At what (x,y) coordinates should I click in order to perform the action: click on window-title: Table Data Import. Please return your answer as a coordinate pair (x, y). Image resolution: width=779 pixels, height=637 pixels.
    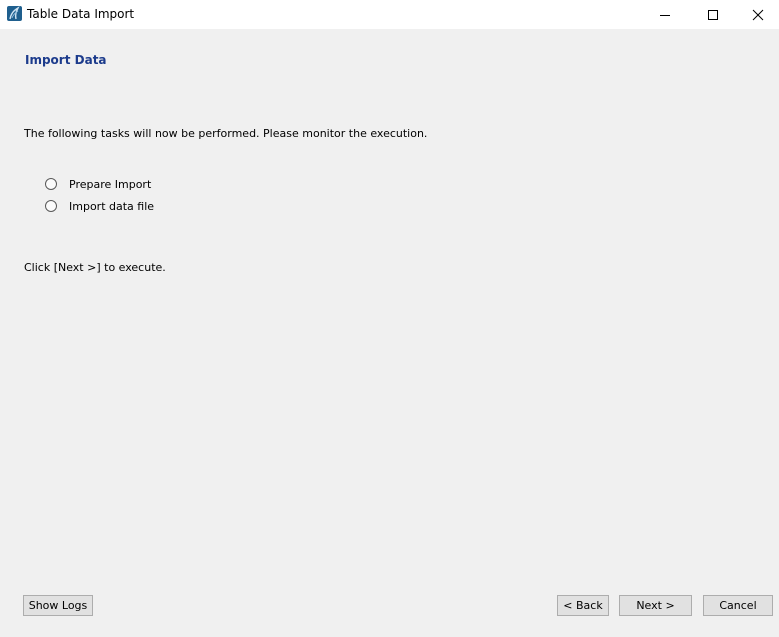
    Looking at the image, I should click on (81, 14).